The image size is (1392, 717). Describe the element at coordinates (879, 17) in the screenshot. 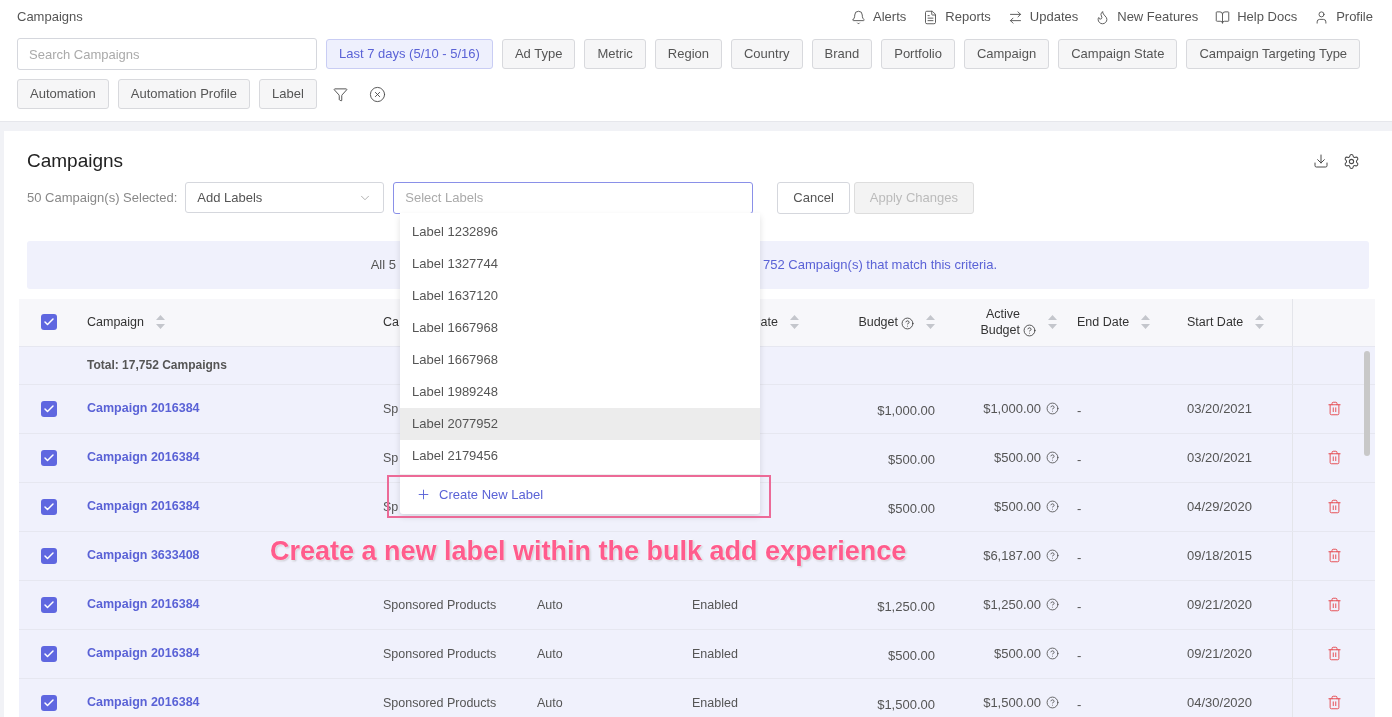

I see `nav-link: Alerts` at that location.